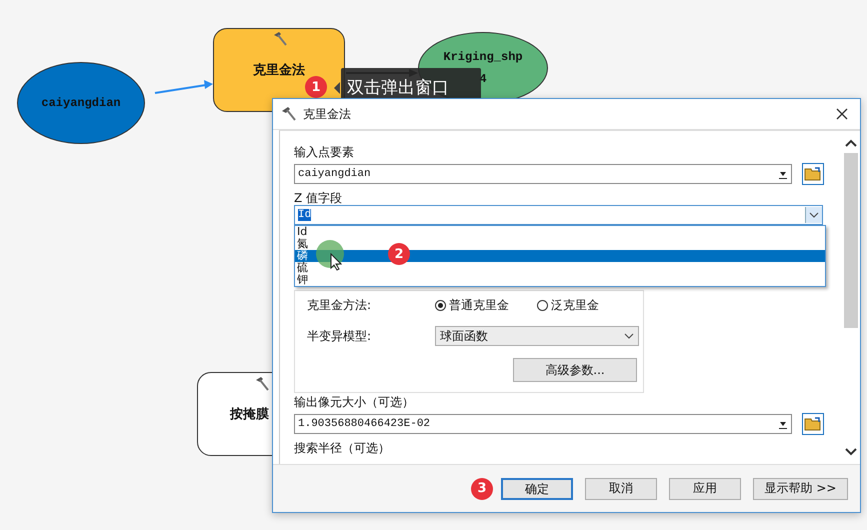 This screenshot has height=530, width=867. Describe the element at coordinates (279, 70) in the screenshot. I see `node-label: 克里金法` at that location.